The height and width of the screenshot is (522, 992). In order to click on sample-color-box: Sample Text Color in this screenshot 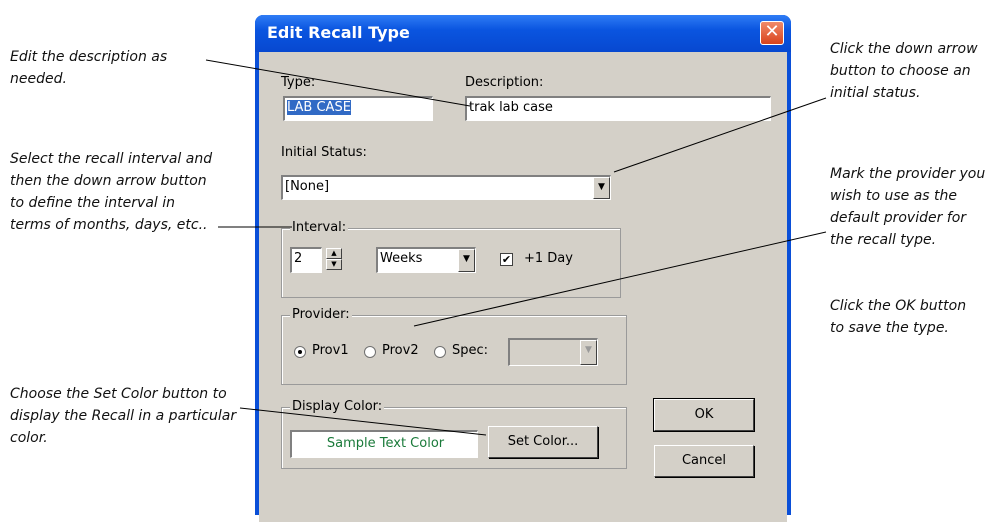, I will do `click(384, 444)`.